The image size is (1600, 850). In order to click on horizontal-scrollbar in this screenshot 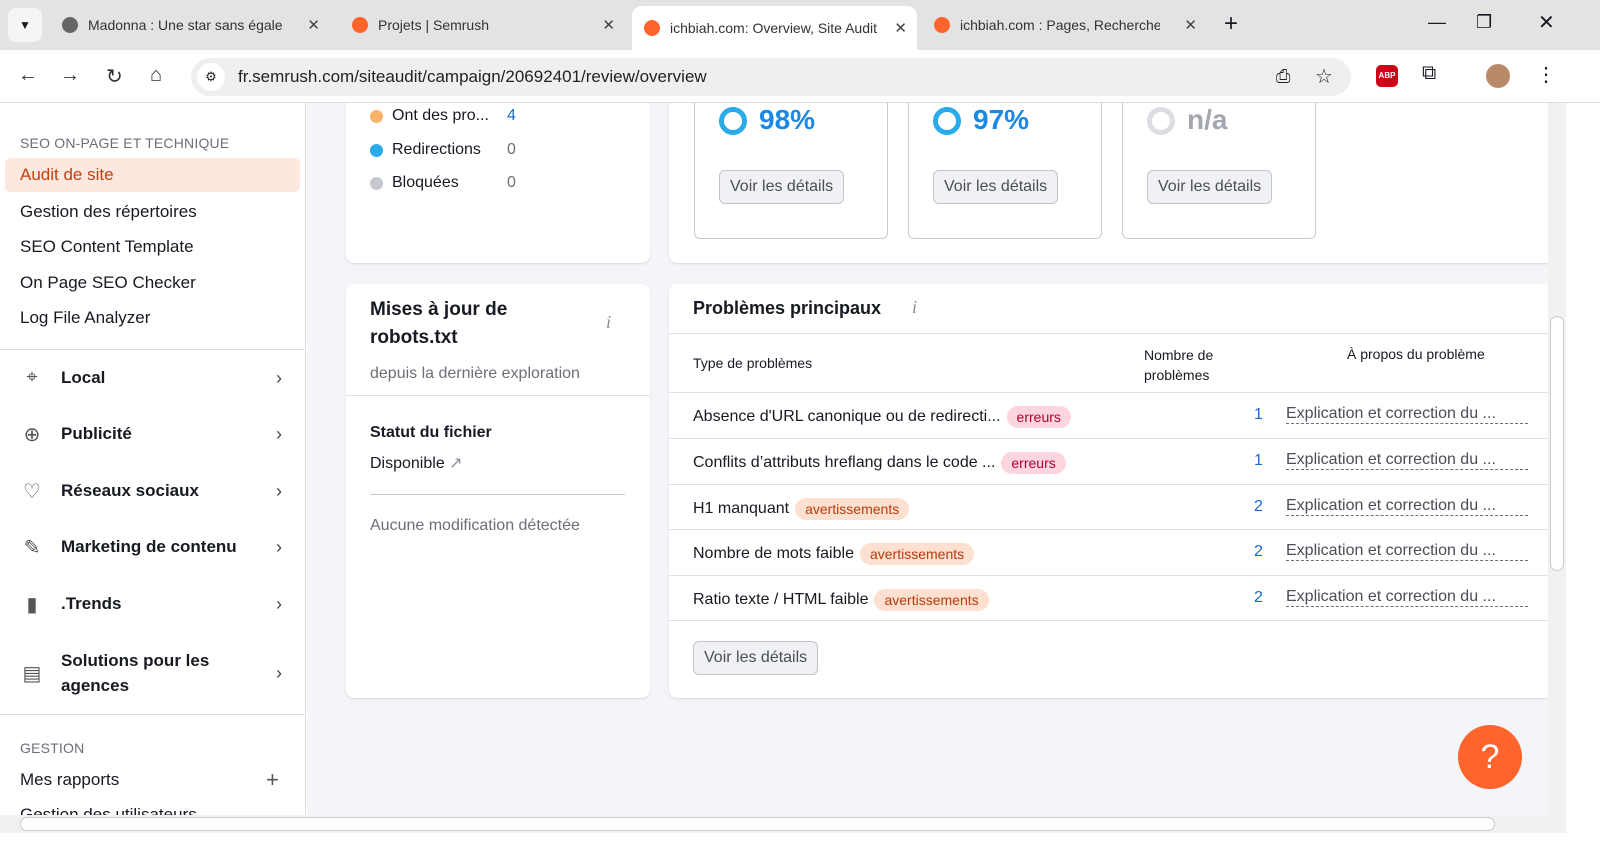, I will do `click(783, 824)`.